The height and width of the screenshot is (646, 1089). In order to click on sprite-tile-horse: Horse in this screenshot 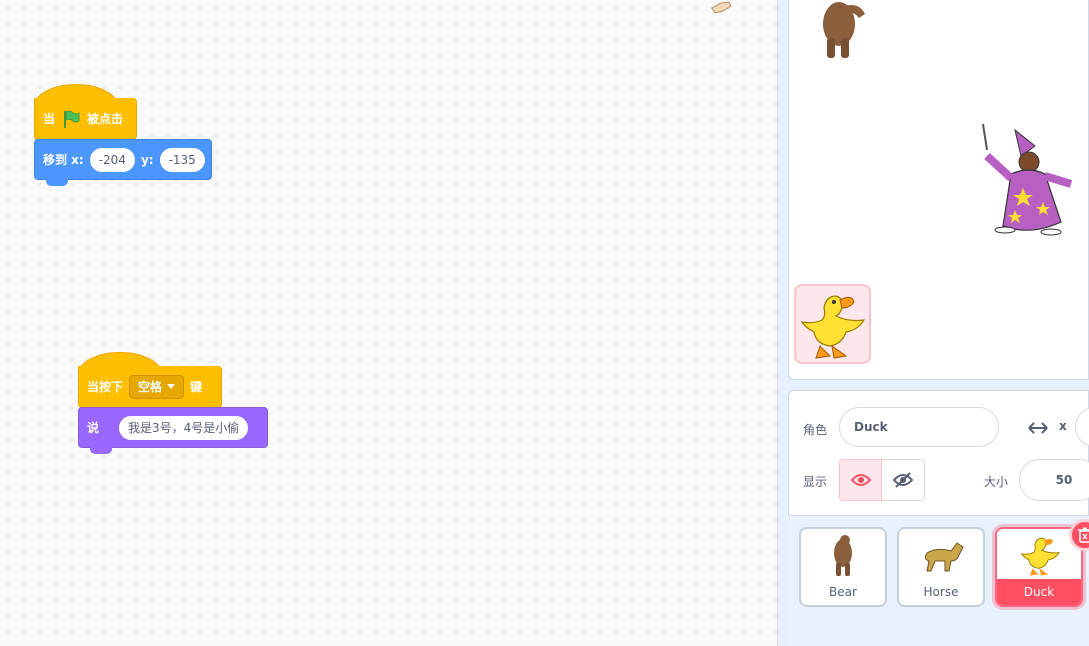, I will do `click(941, 567)`.